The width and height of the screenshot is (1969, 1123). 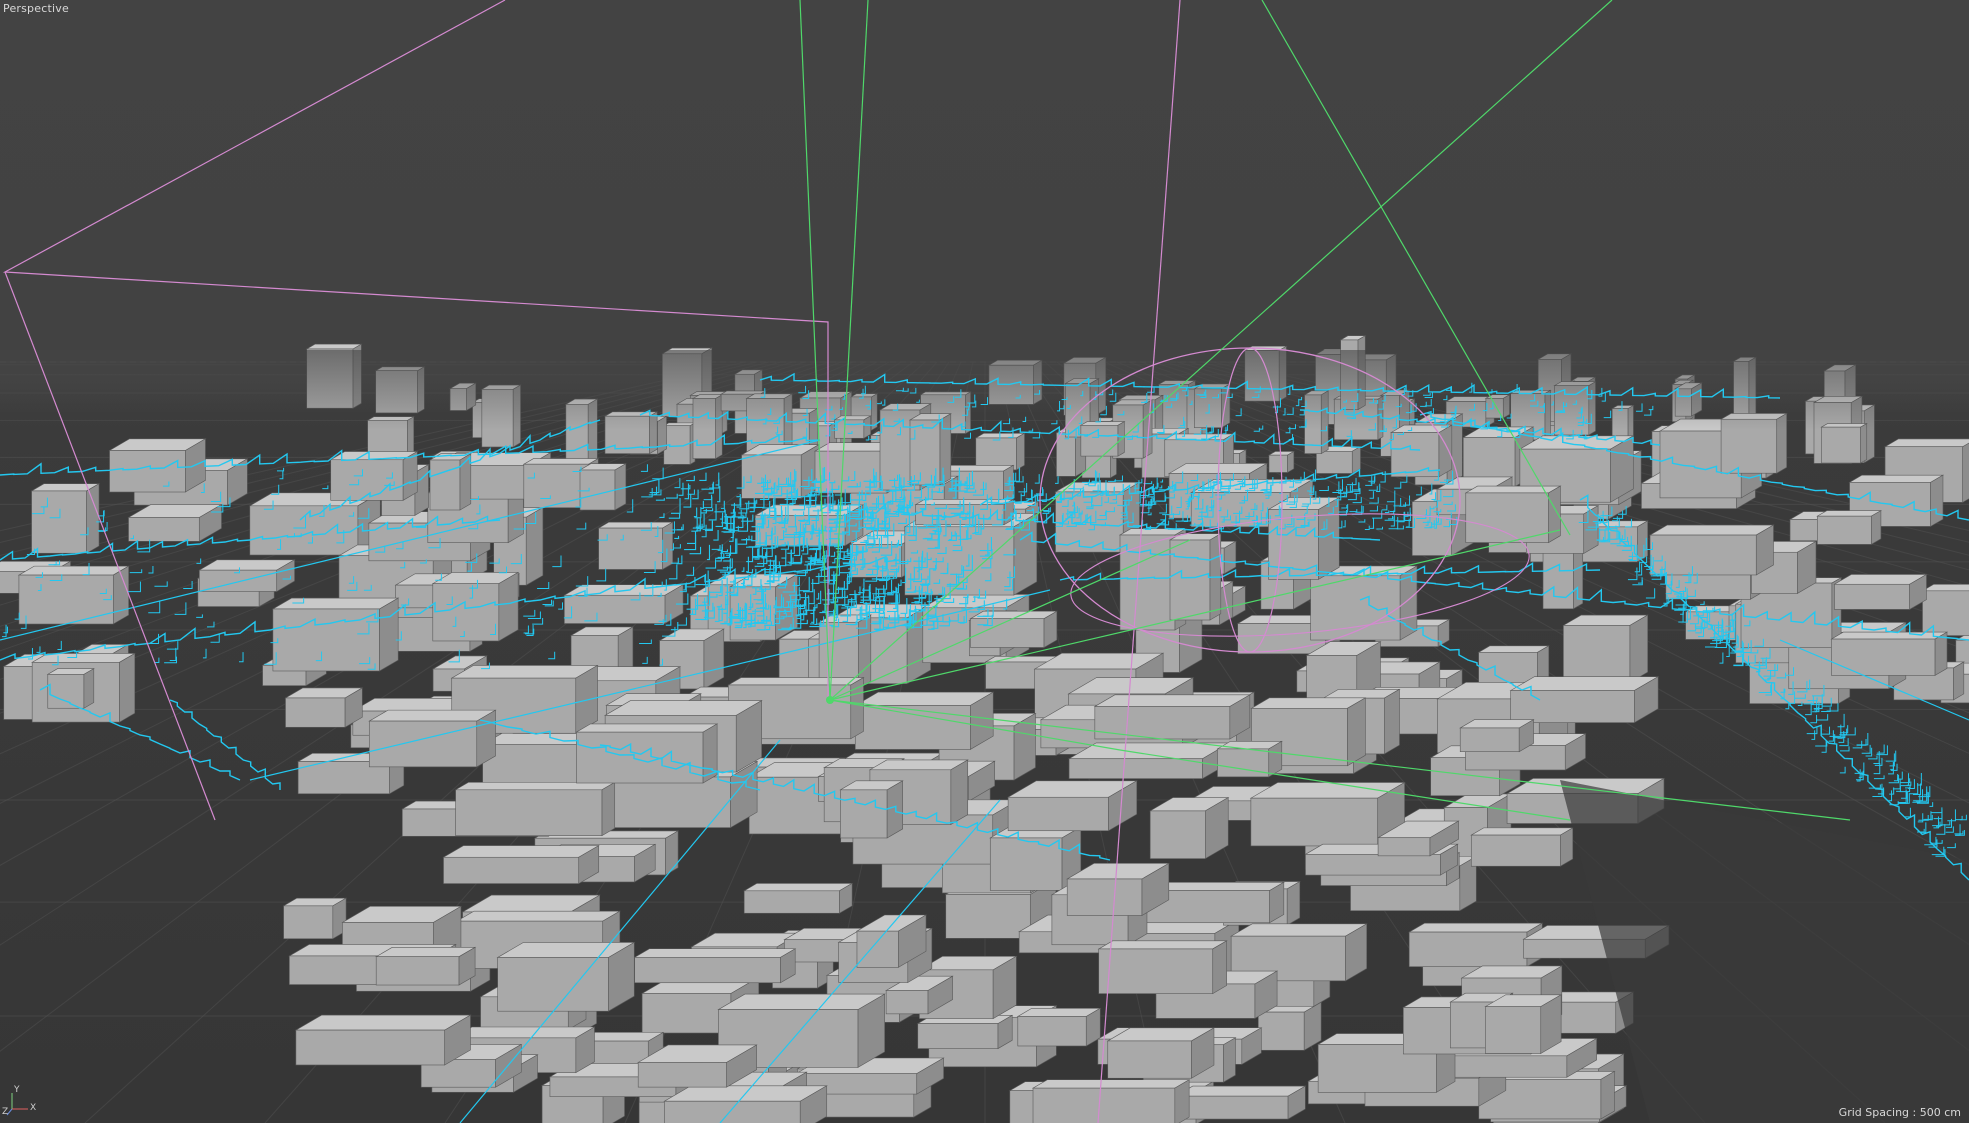 I want to click on grid-spacing-value: 500 cm, so click(x=1940, y=1112).